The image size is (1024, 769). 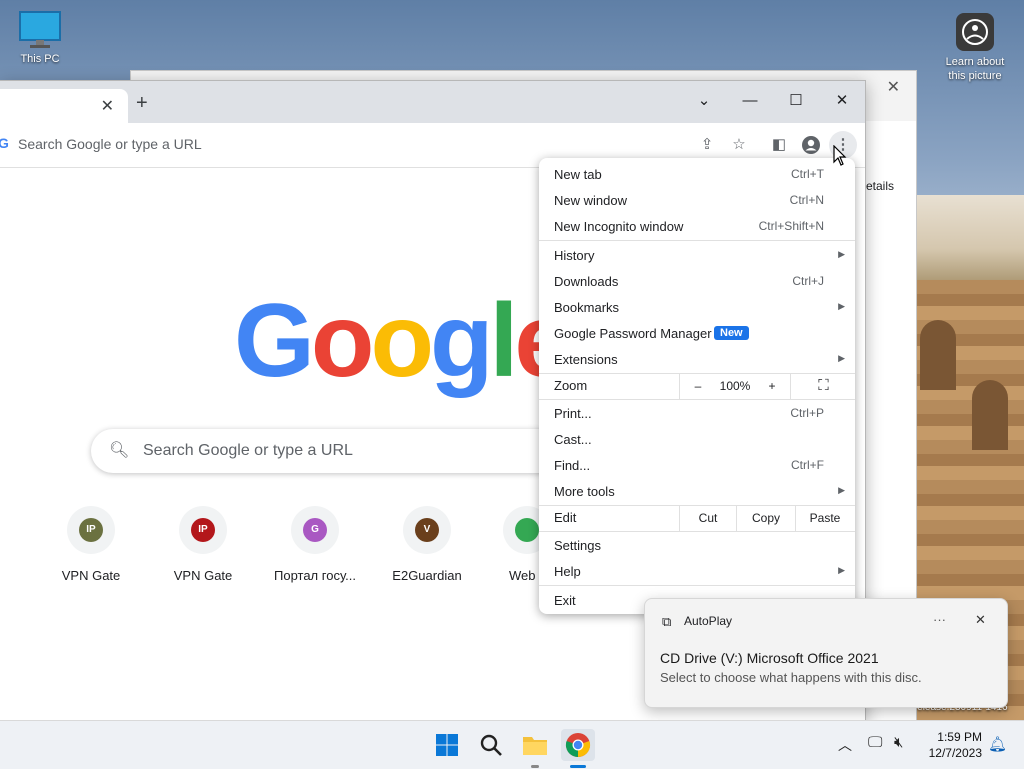 I want to click on folder-icon, so click(x=535, y=746).